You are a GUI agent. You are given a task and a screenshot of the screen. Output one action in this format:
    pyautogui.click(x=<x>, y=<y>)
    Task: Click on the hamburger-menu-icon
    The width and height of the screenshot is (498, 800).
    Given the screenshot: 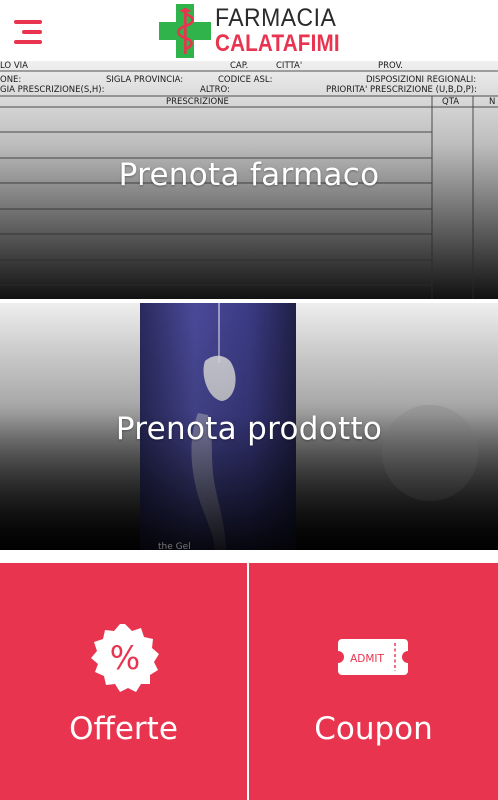 What is the action you would take?
    pyautogui.click(x=29, y=32)
    